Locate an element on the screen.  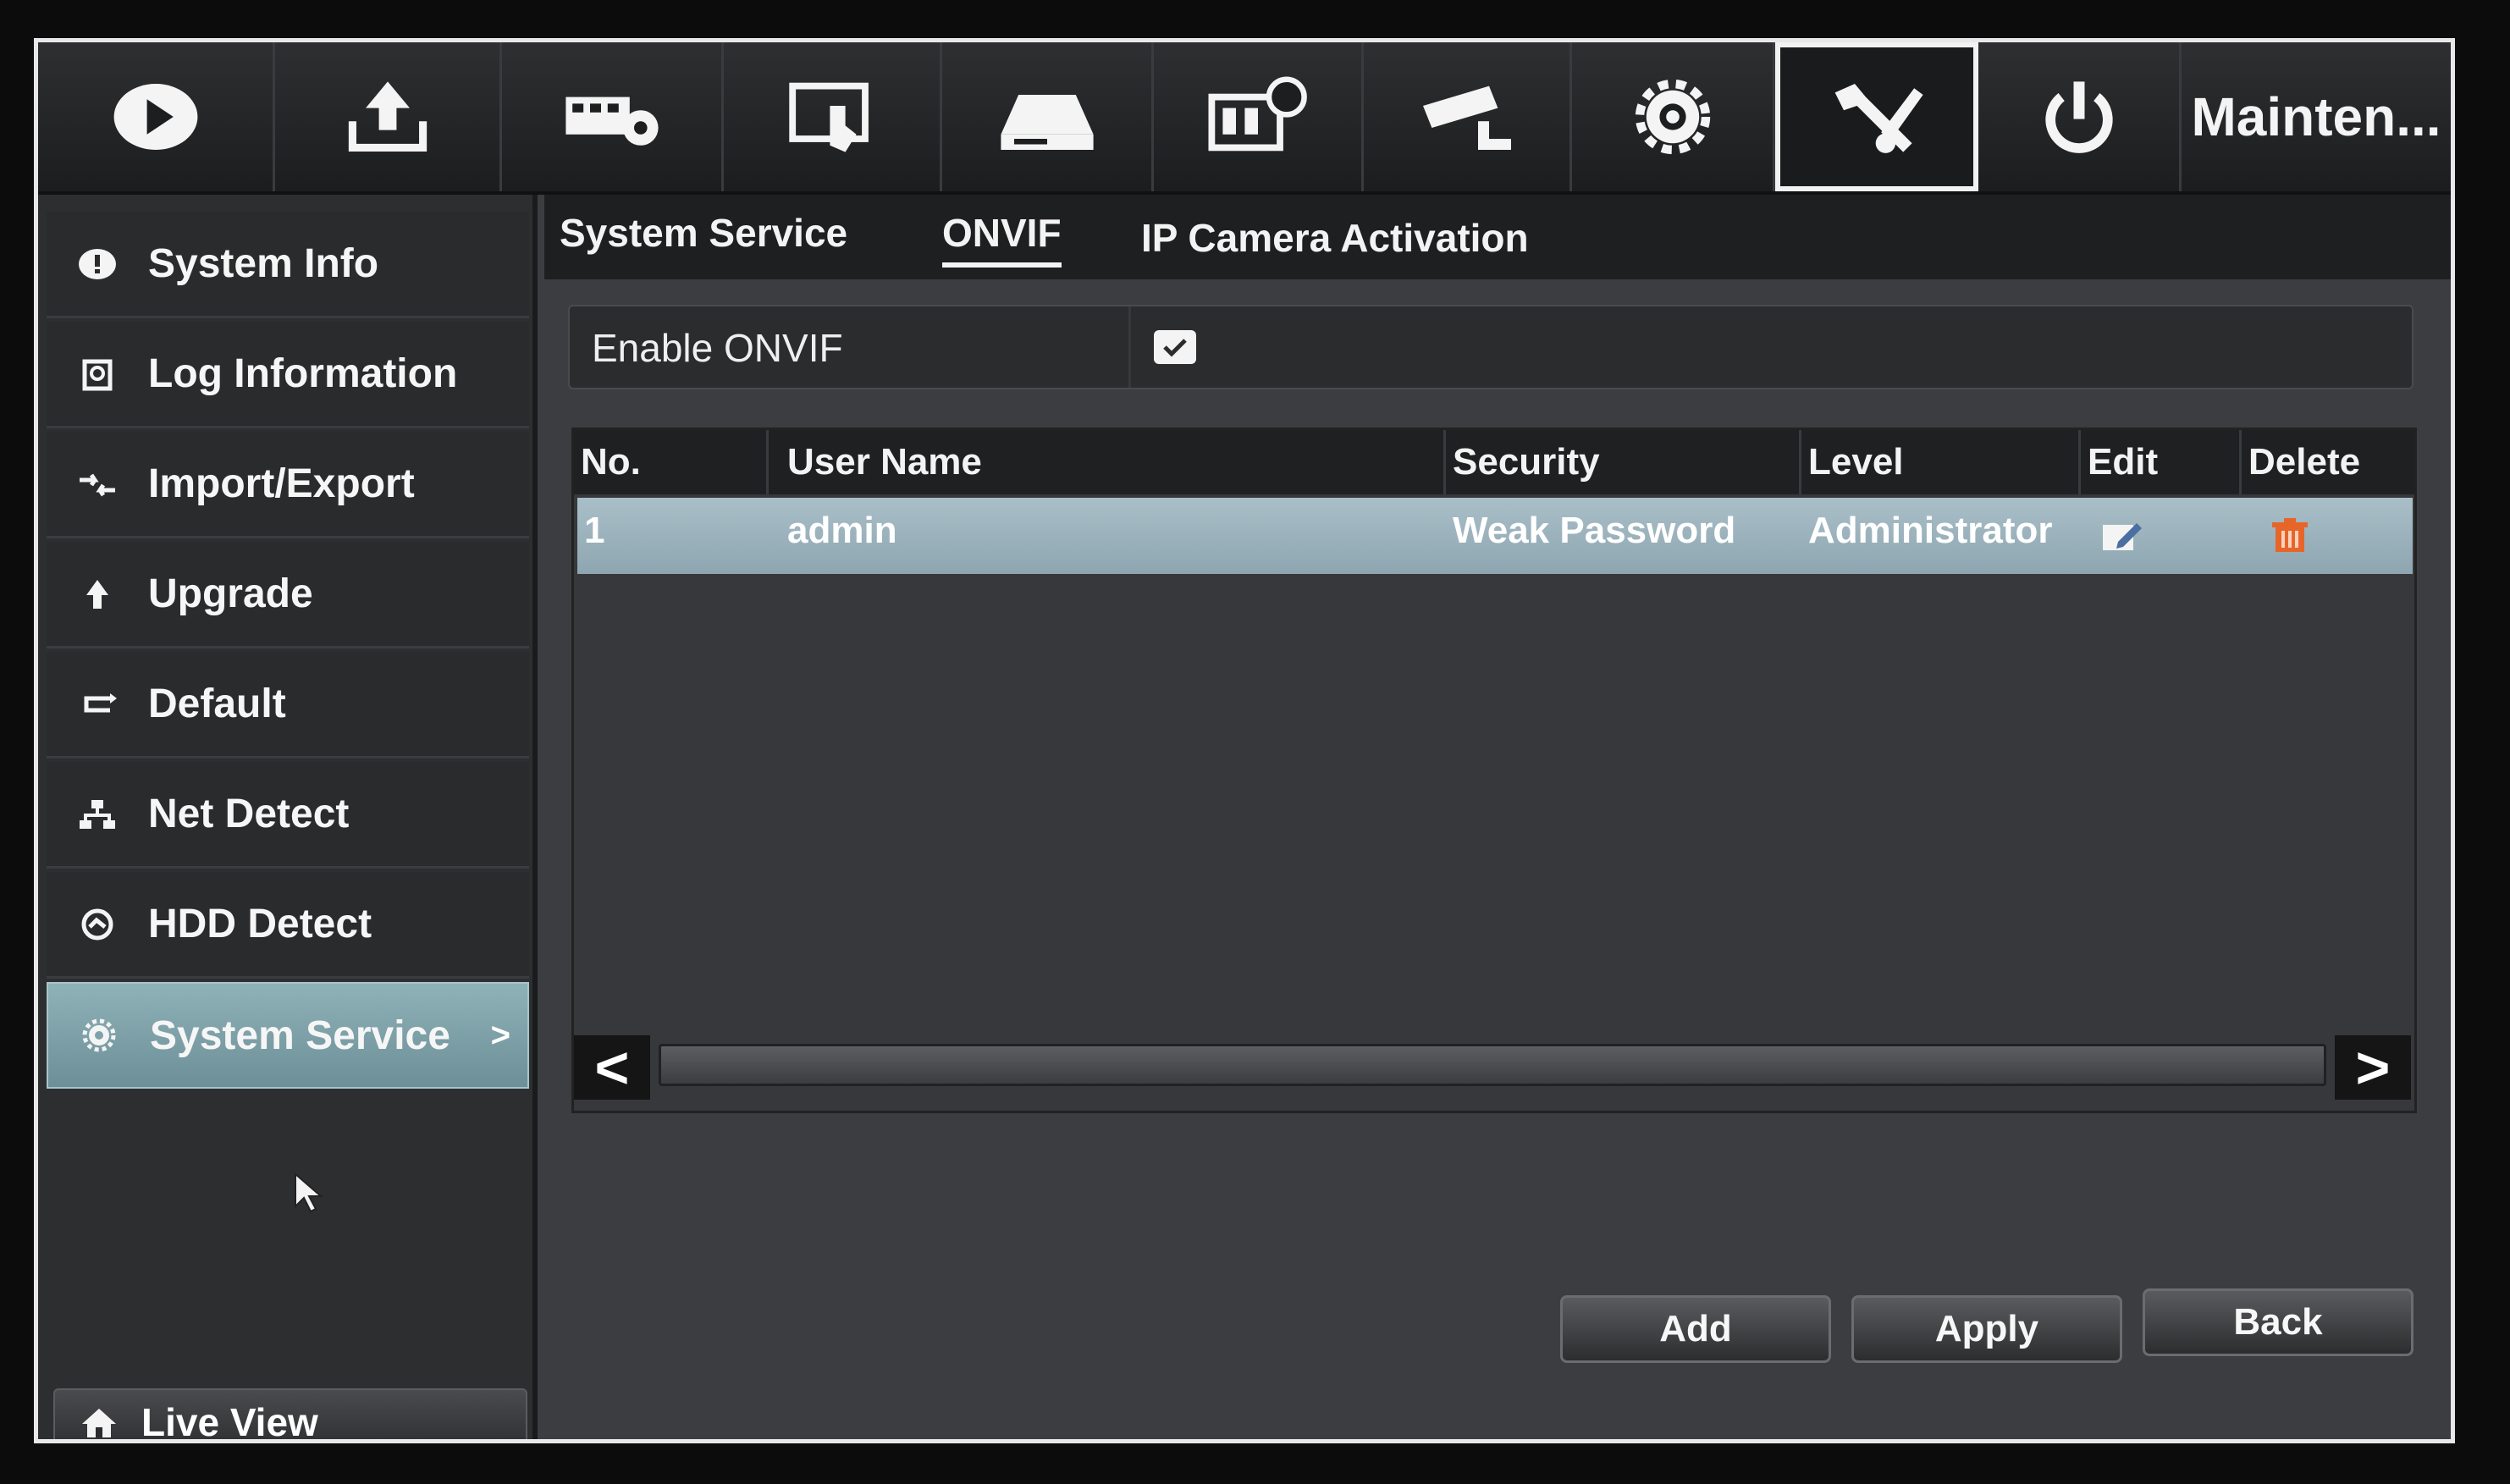
default-icon is located at coordinates (98, 704).